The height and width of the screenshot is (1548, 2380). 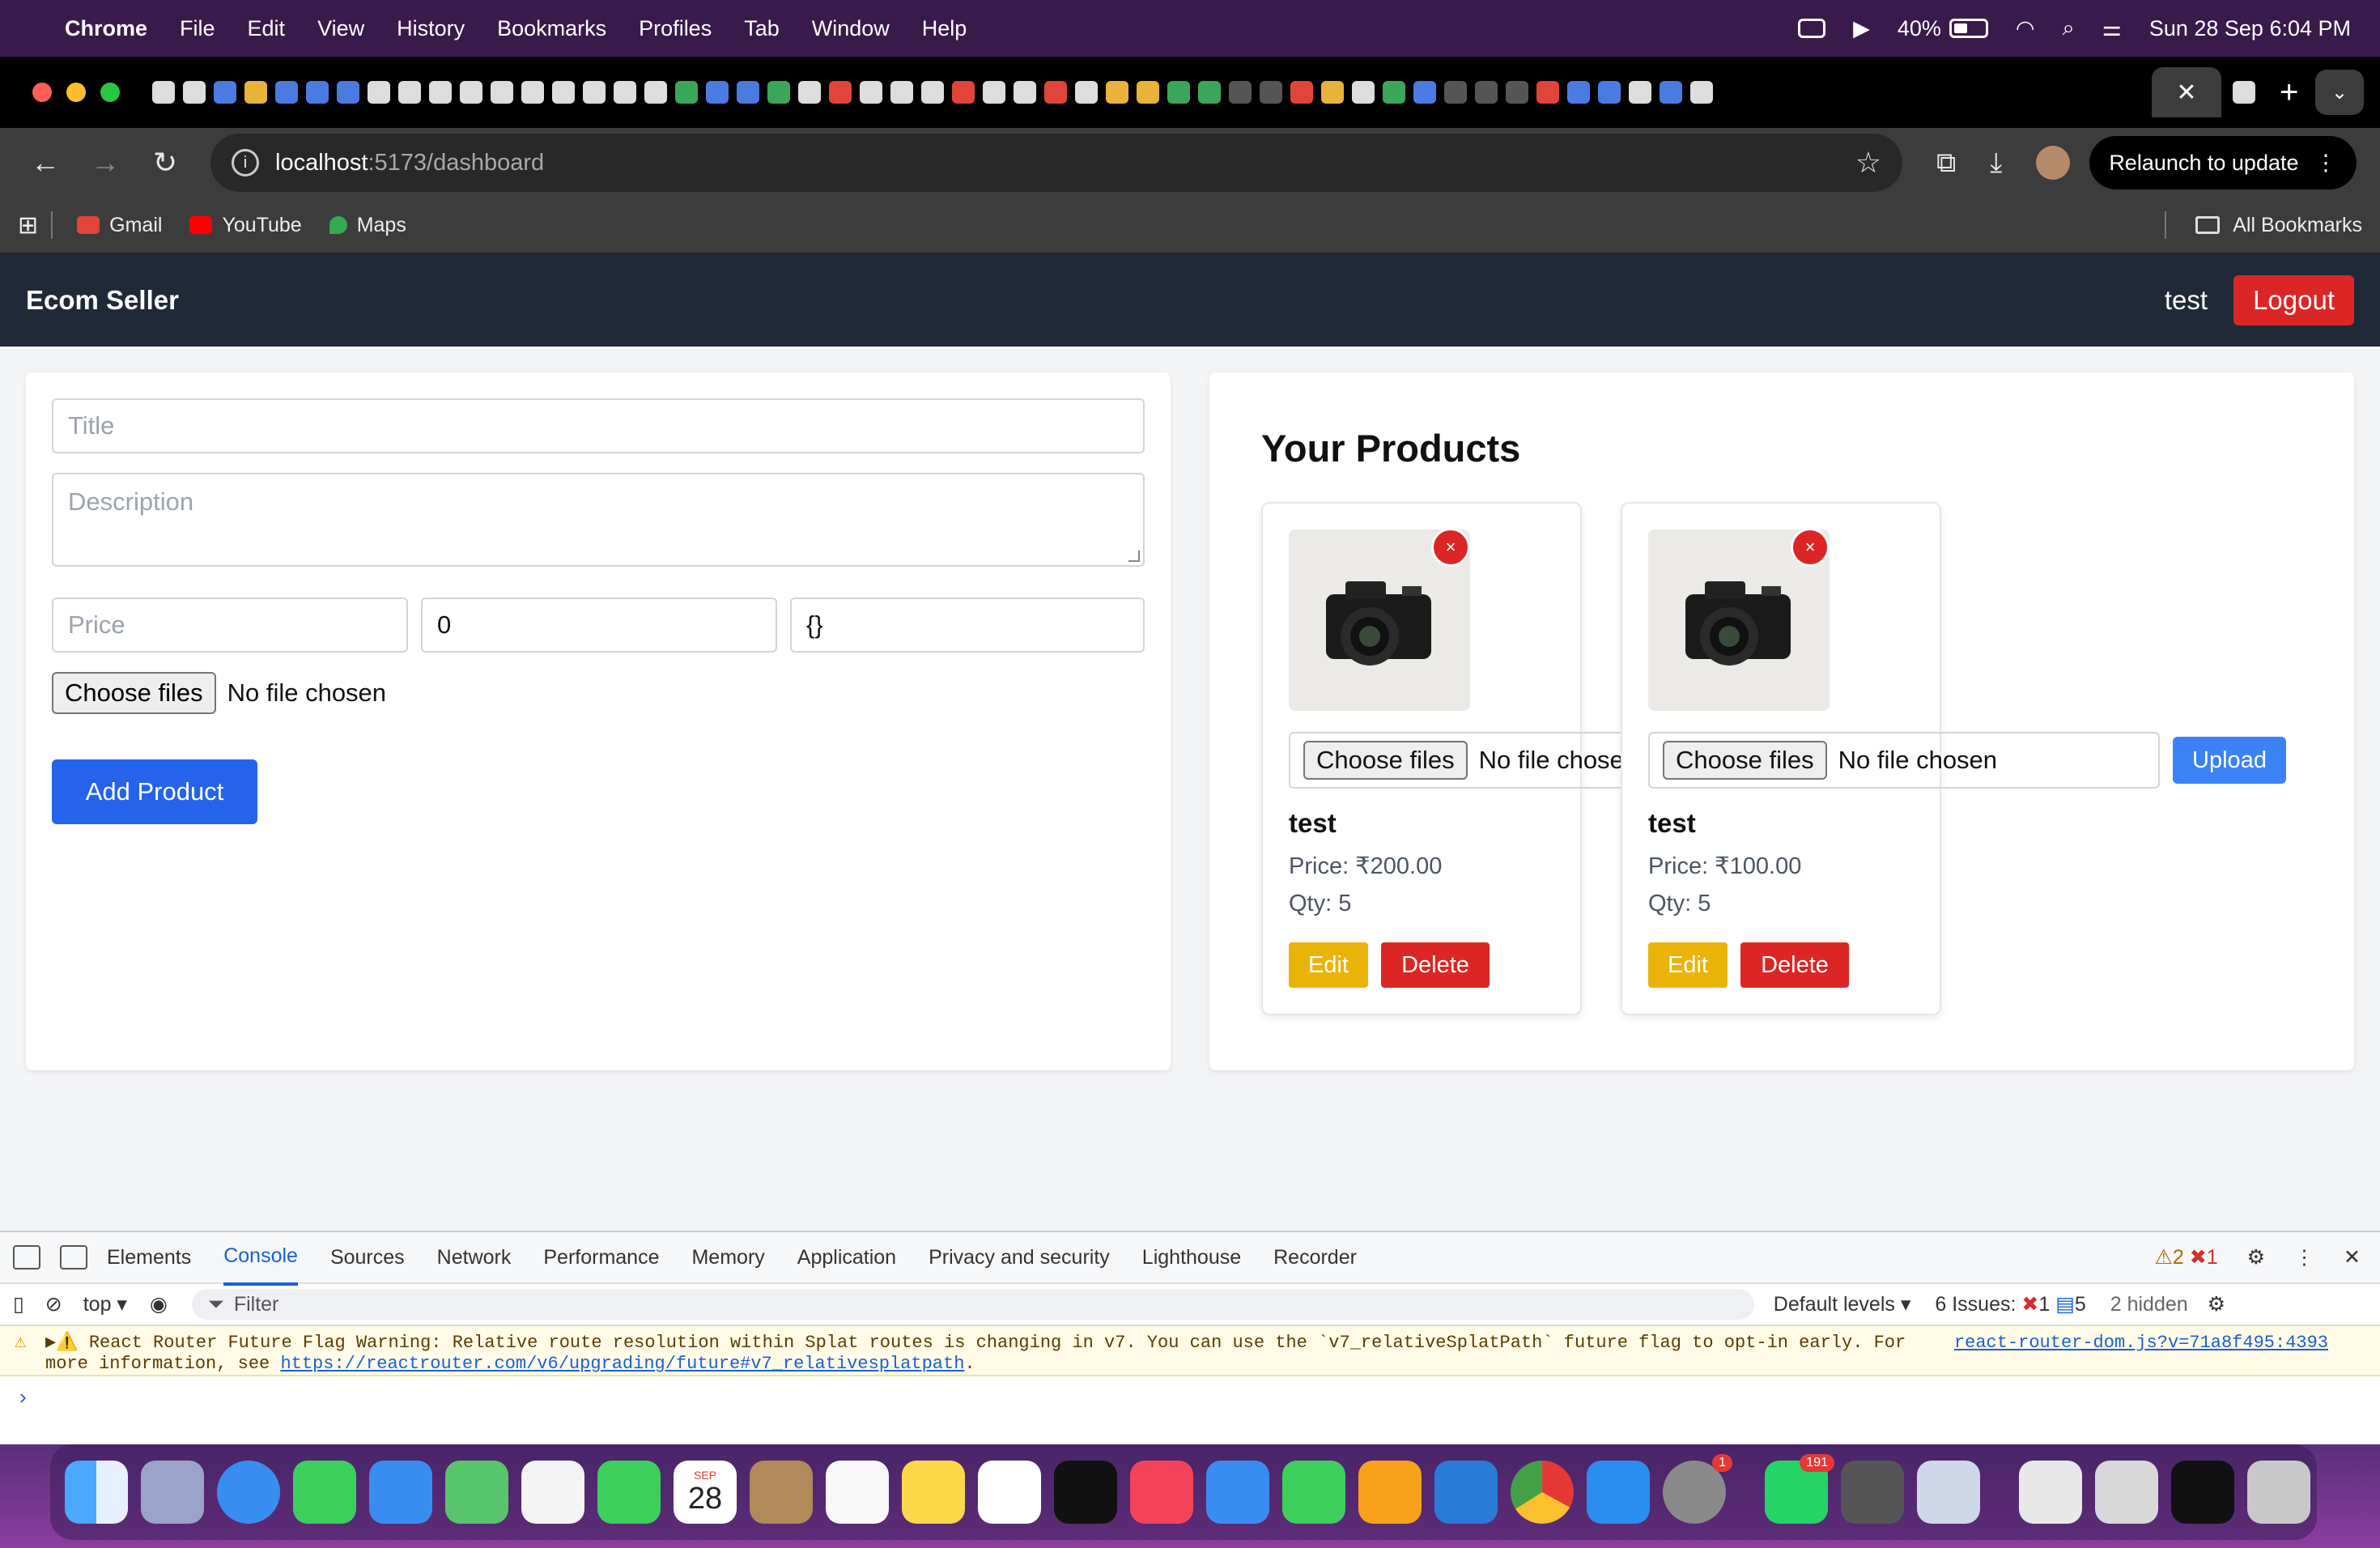 I want to click on forward-arrow-icon: →, so click(x=106, y=162).